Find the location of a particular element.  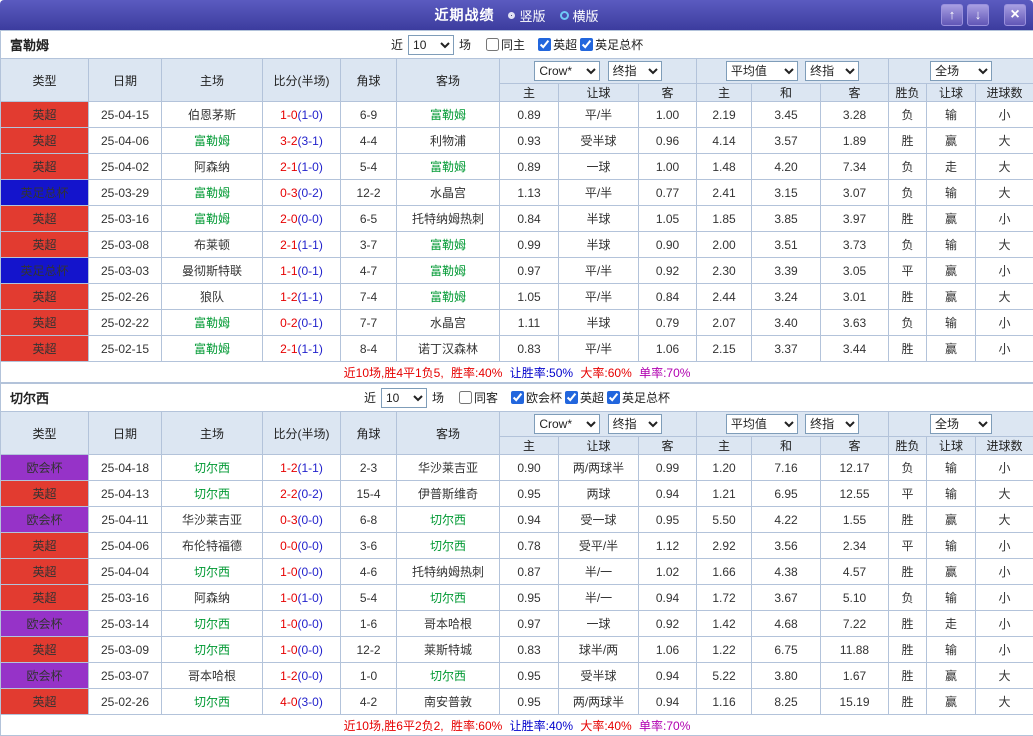

score: 2-1(1-1) is located at coordinates (302, 245).